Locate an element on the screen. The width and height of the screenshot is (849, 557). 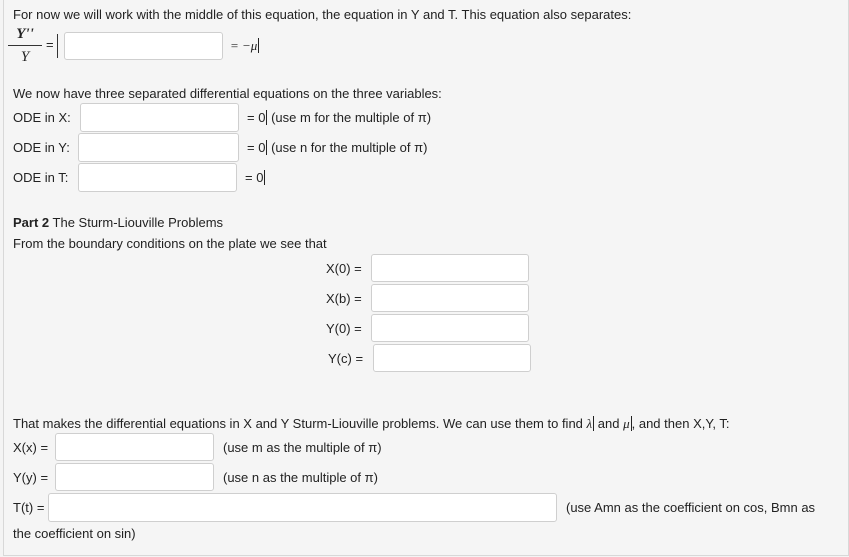
bc-yc-label: Y(c) = is located at coordinates (346, 358).